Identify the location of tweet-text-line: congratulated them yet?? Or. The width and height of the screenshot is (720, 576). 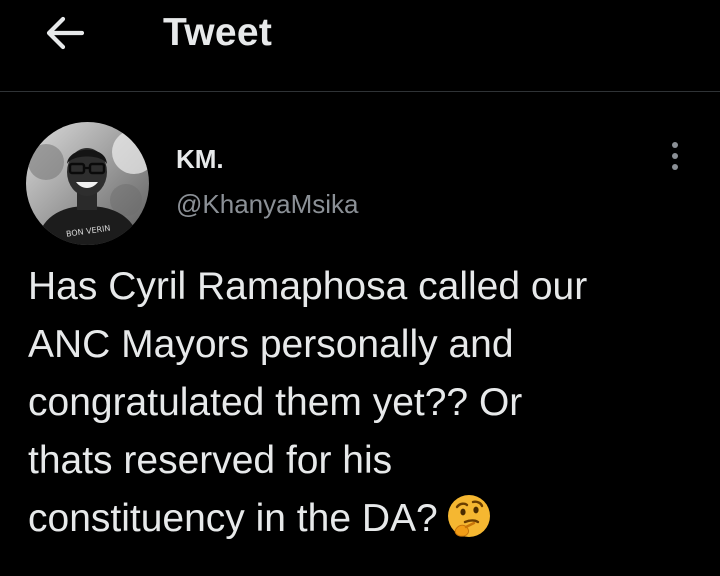
(275, 402).